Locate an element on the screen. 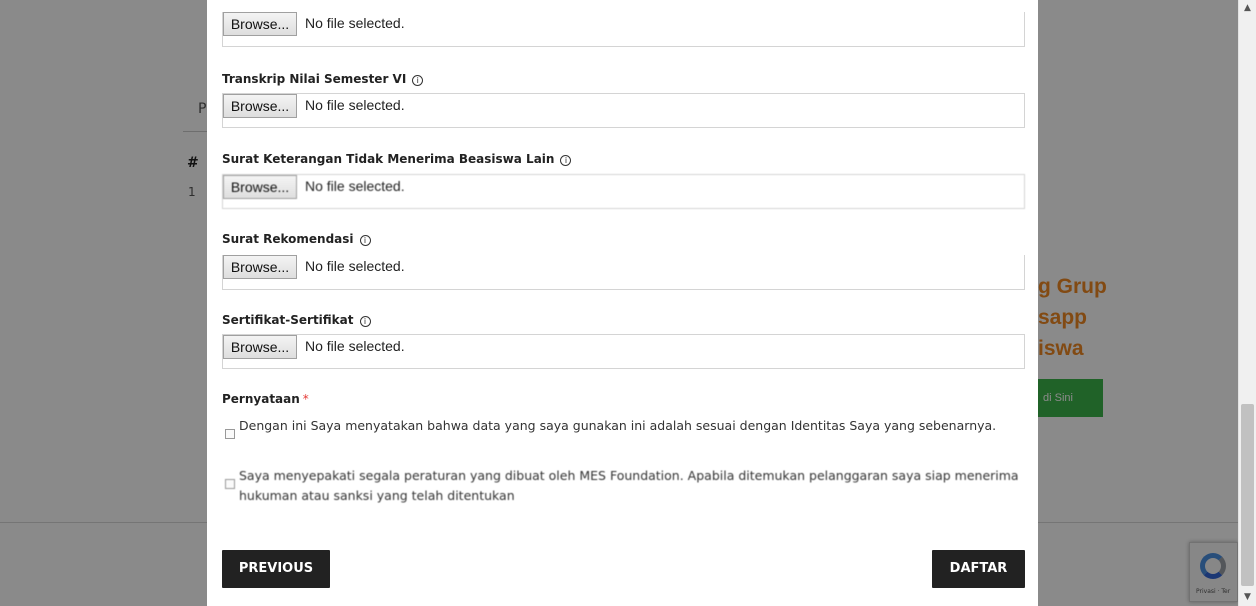 Image resolution: width=1256 pixels, height=606 pixels. file-input-transkrip: Browse... No file selected. is located at coordinates (623, 110).